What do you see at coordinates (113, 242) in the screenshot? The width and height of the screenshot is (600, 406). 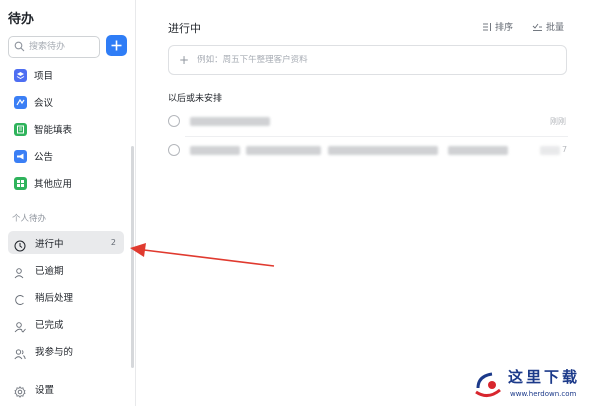 I see `count-badge: 2` at bounding box center [113, 242].